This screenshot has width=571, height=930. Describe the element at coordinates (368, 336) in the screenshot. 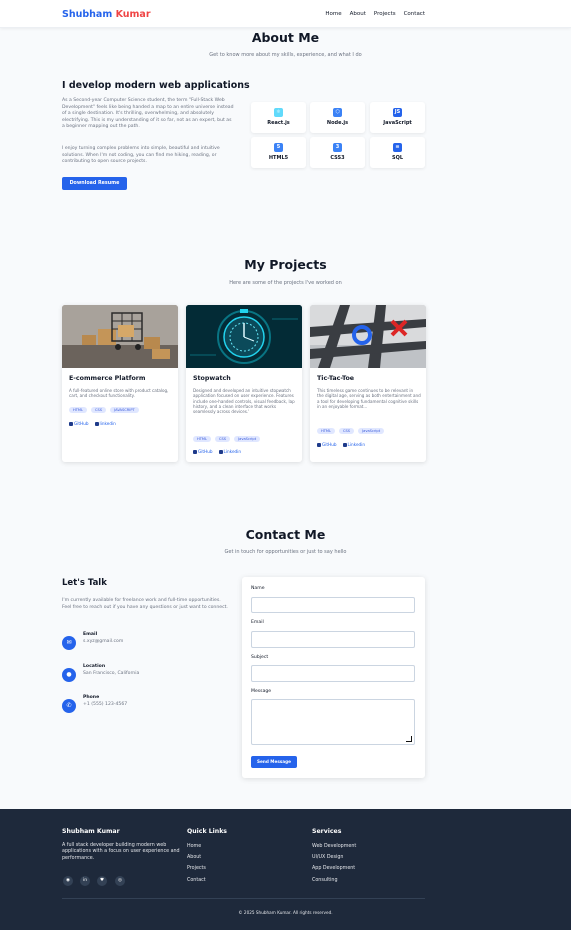

I see `tictactoe-project-image` at that location.